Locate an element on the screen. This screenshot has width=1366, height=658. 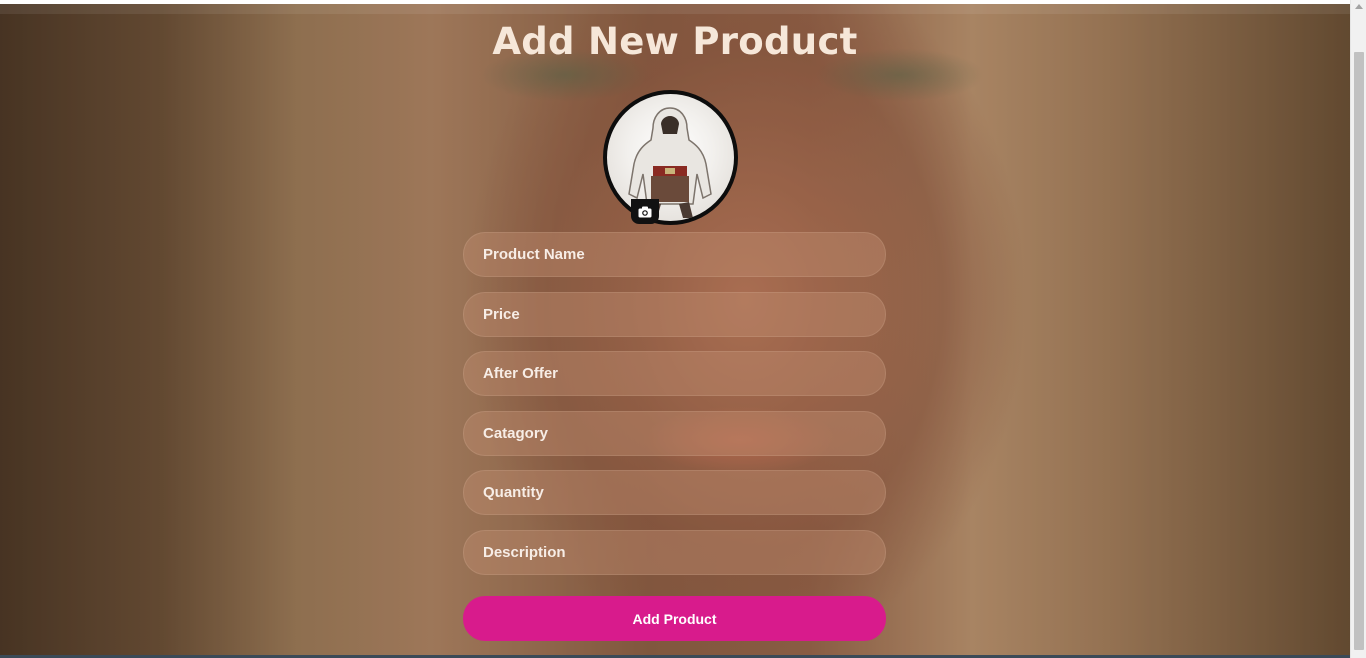
change-photo-button is located at coordinates (645, 211).